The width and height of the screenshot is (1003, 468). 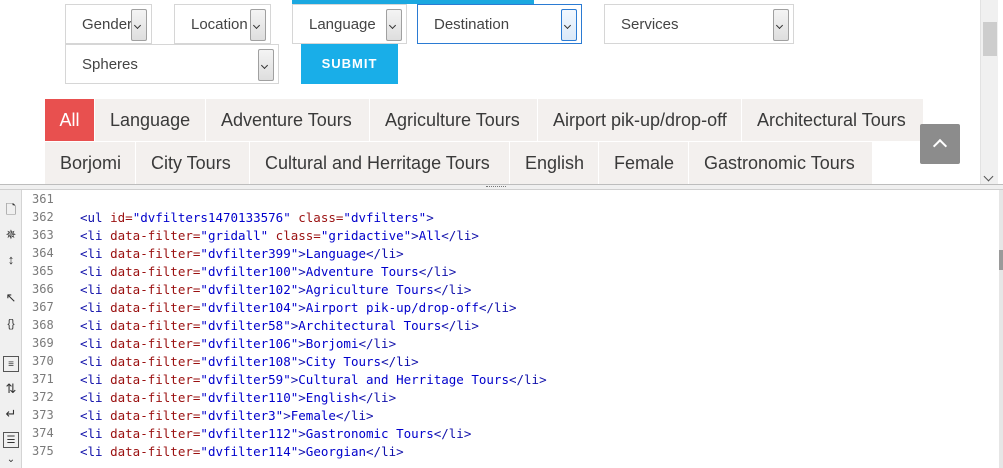 I want to click on tab-cultural-heritage-tours: Cultural and Herritage Tours, so click(x=379, y=163).